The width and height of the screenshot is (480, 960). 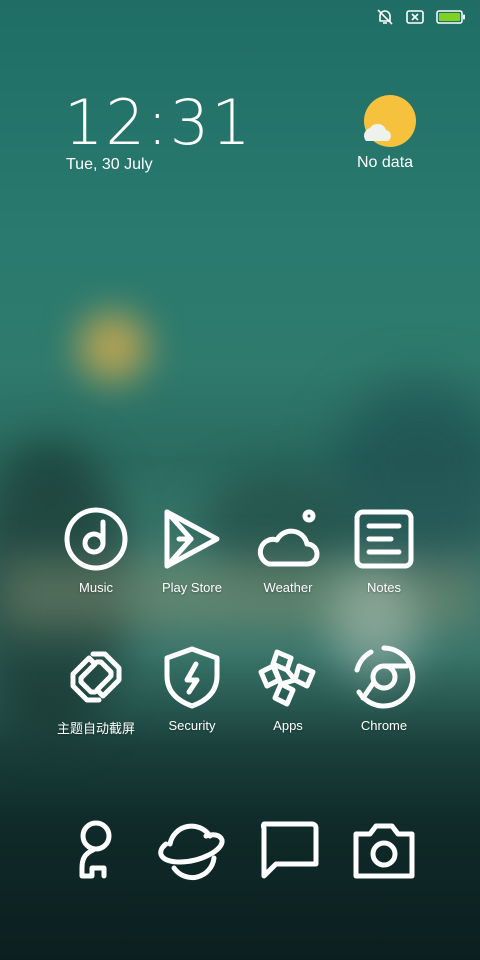 What do you see at coordinates (288, 587) in the screenshot?
I see `app-label-weather: Weather` at bounding box center [288, 587].